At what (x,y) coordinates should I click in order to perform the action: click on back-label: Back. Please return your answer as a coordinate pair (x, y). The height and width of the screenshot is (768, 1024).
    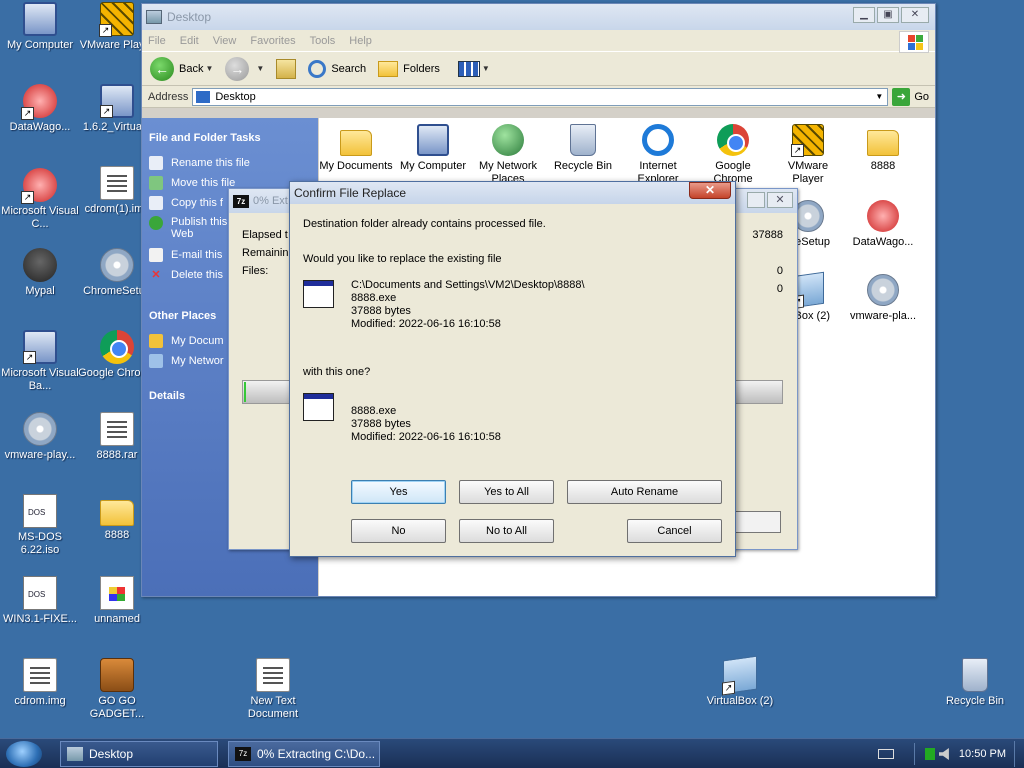
    Looking at the image, I should click on (191, 68).